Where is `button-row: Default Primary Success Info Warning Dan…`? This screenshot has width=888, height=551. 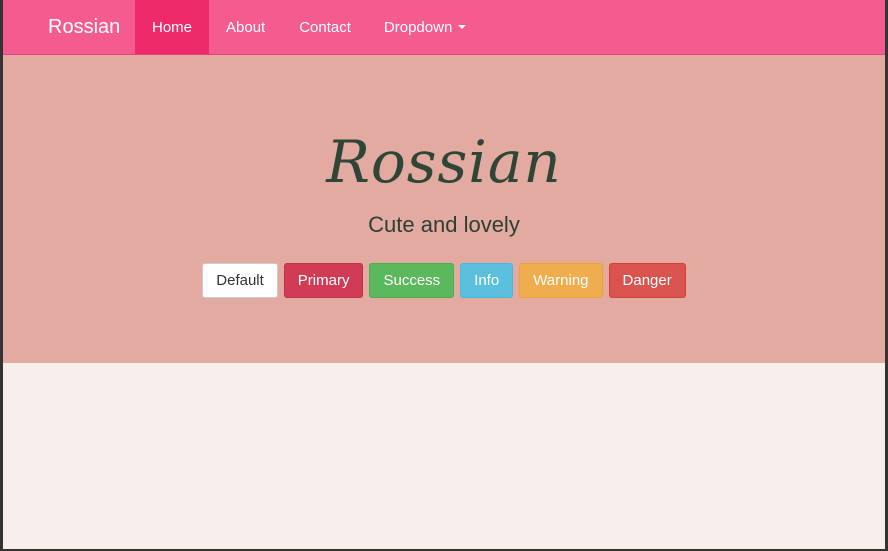 button-row: Default Primary Success Info Warning Dan… is located at coordinates (444, 280).